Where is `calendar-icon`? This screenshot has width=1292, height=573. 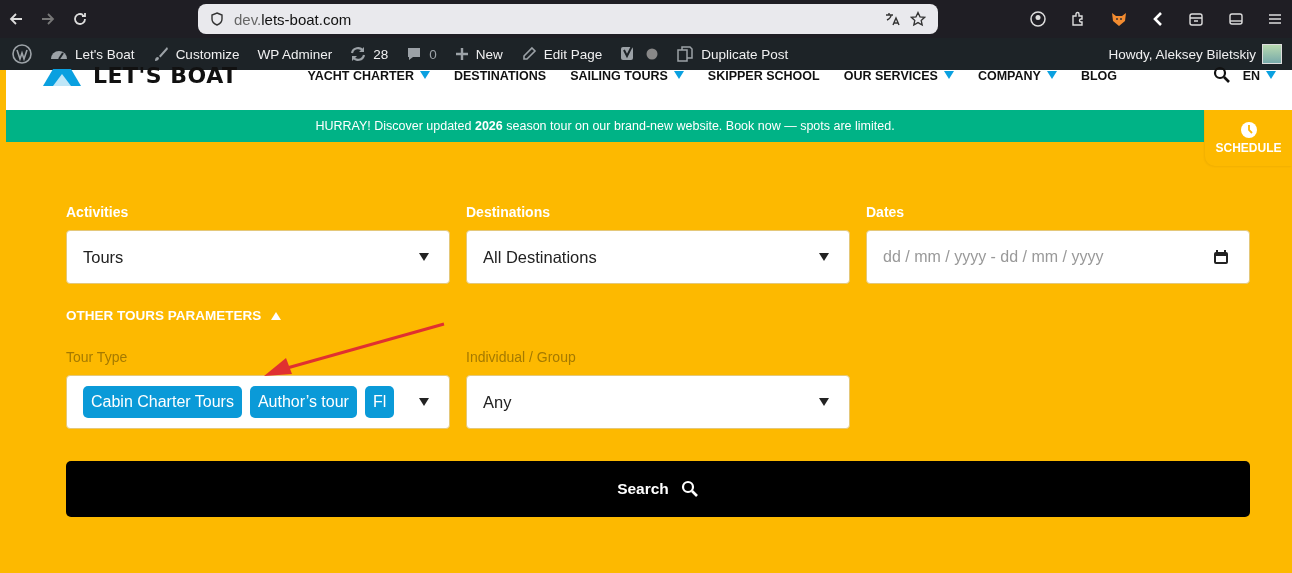
calendar-icon is located at coordinates (1221, 257).